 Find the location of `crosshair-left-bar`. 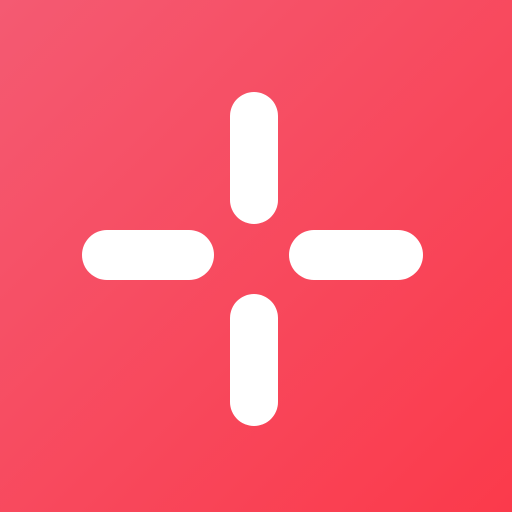

crosshair-left-bar is located at coordinates (148, 255).